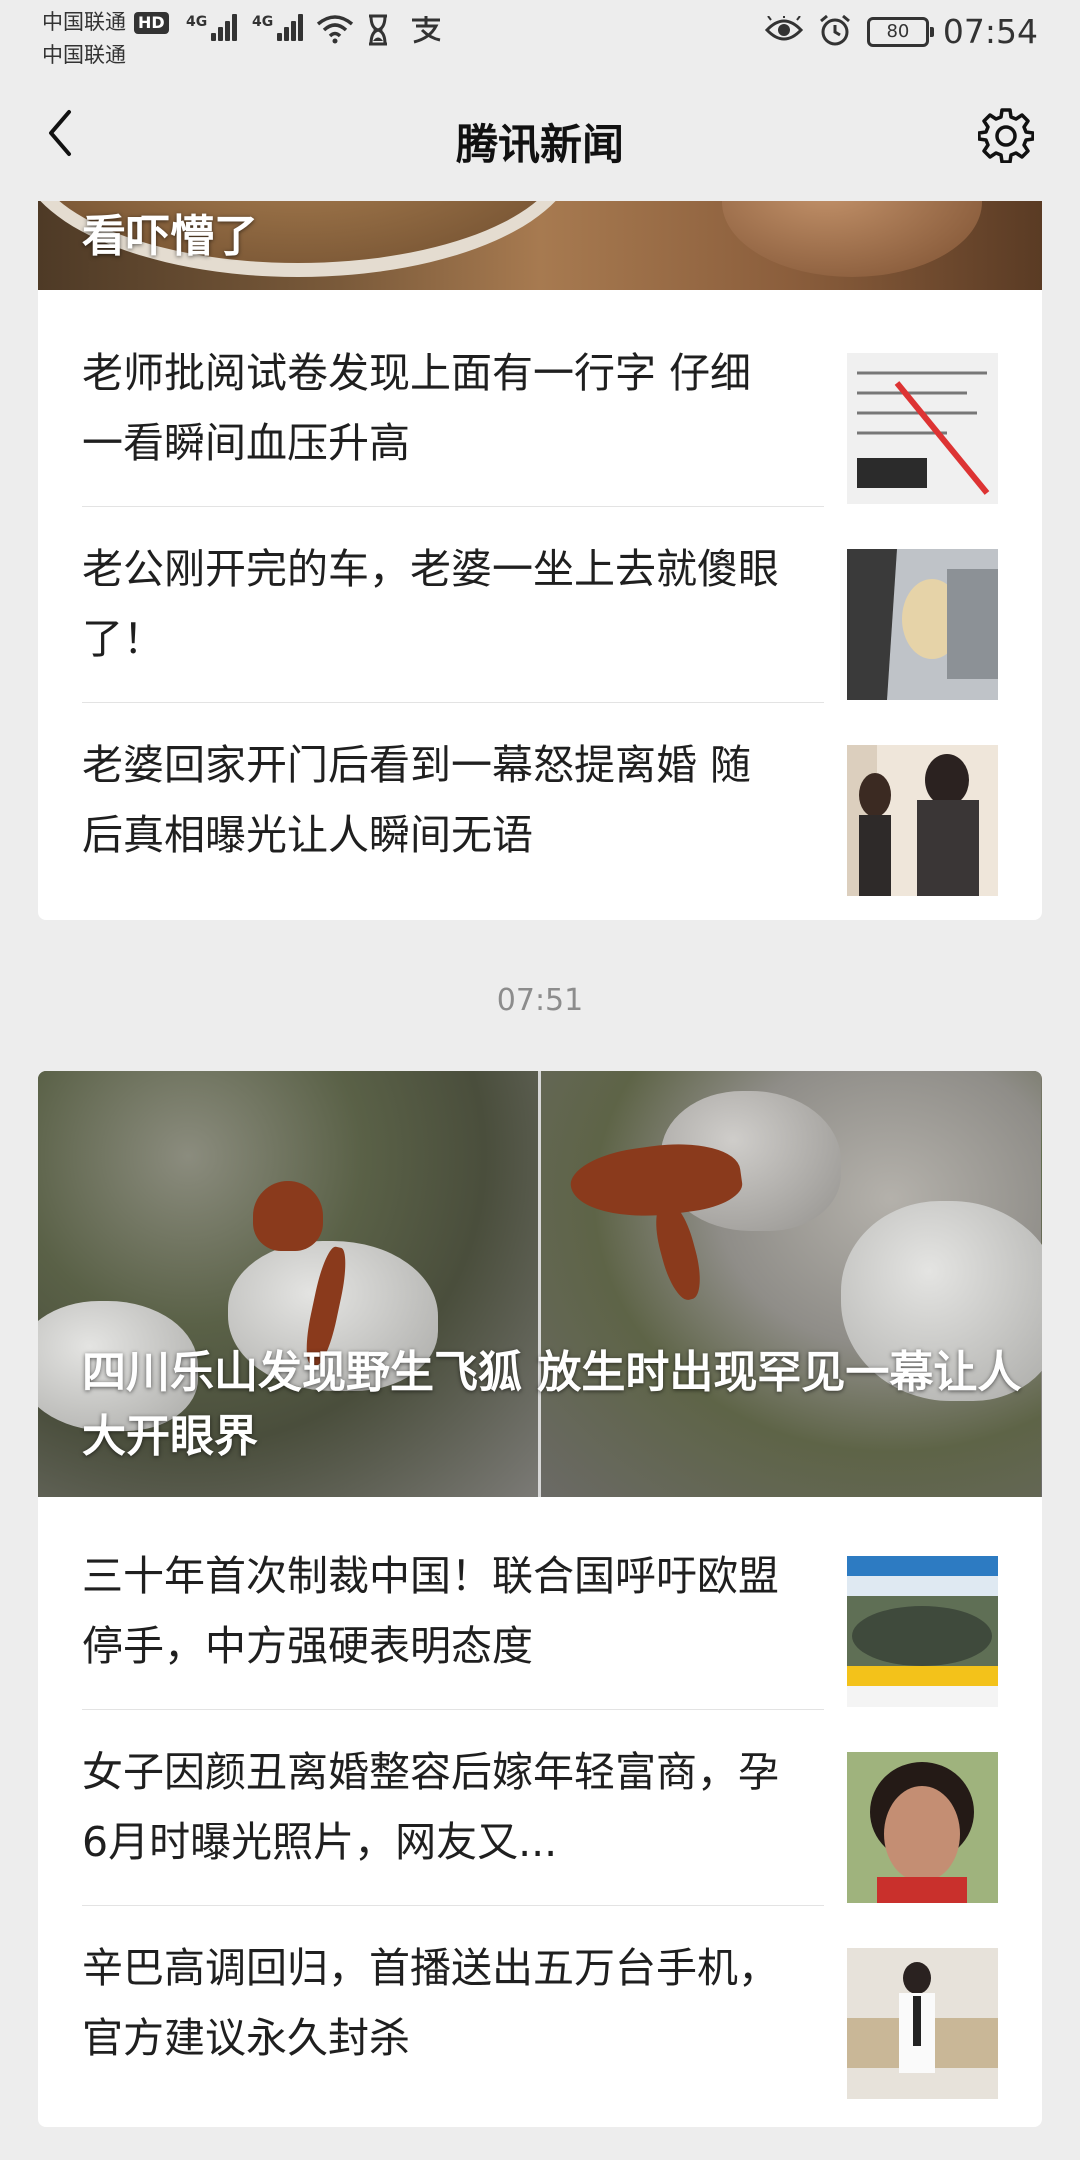 Image resolution: width=1080 pixels, height=2160 pixels. I want to click on hourglass-icon, so click(378, 32).